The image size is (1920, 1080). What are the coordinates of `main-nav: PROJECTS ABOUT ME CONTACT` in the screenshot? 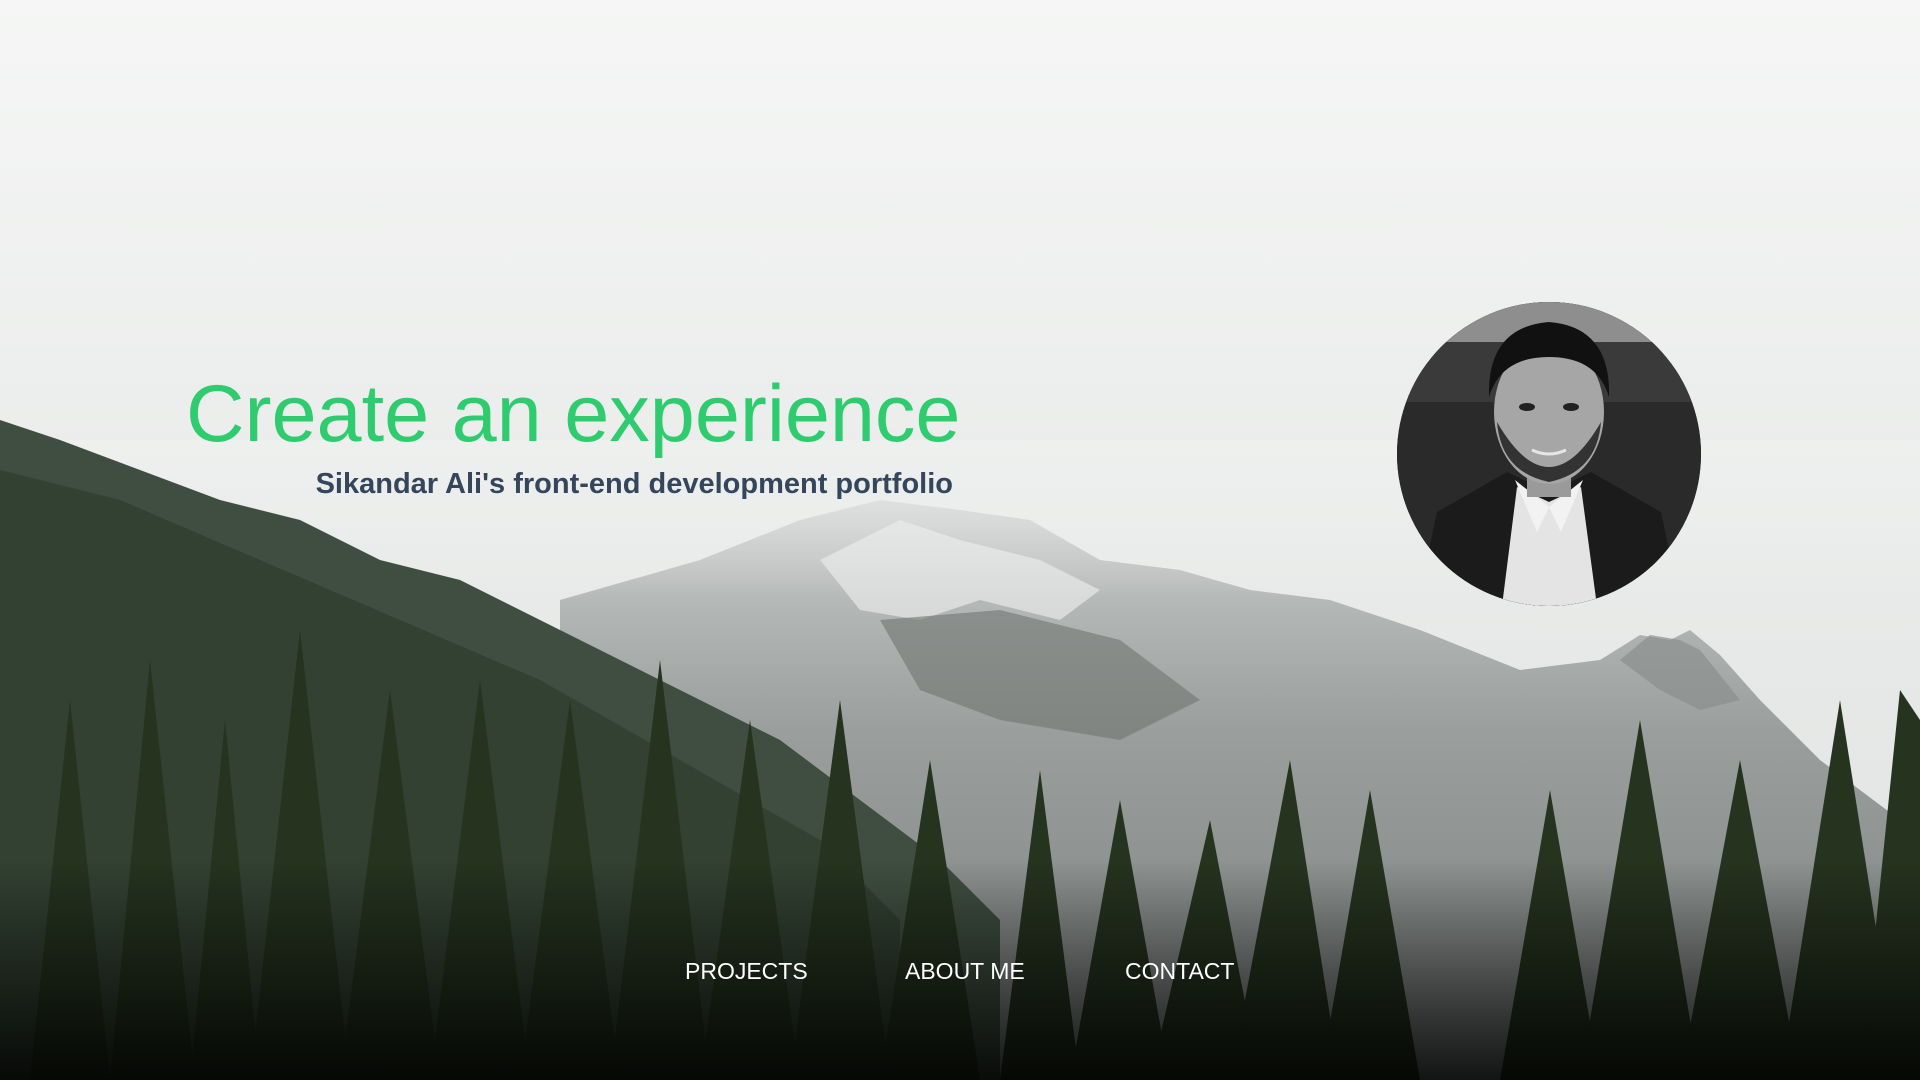 It's located at (960, 975).